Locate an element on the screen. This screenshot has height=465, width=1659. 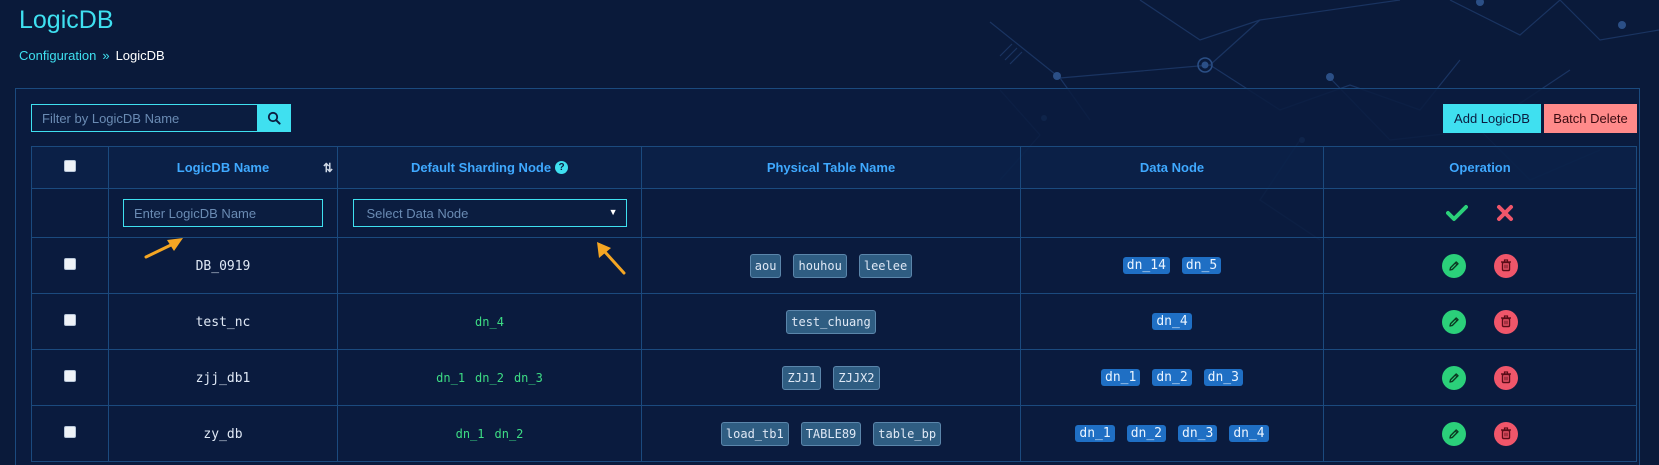
page-title: LogicDB is located at coordinates (66, 20).